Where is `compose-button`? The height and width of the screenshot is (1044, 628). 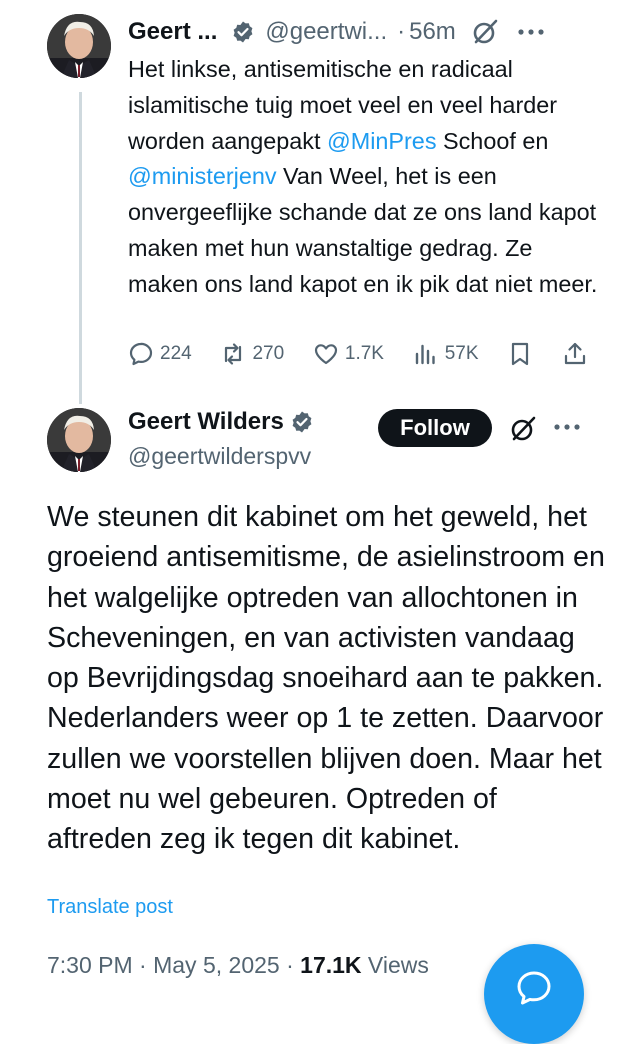 compose-button is located at coordinates (534, 994).